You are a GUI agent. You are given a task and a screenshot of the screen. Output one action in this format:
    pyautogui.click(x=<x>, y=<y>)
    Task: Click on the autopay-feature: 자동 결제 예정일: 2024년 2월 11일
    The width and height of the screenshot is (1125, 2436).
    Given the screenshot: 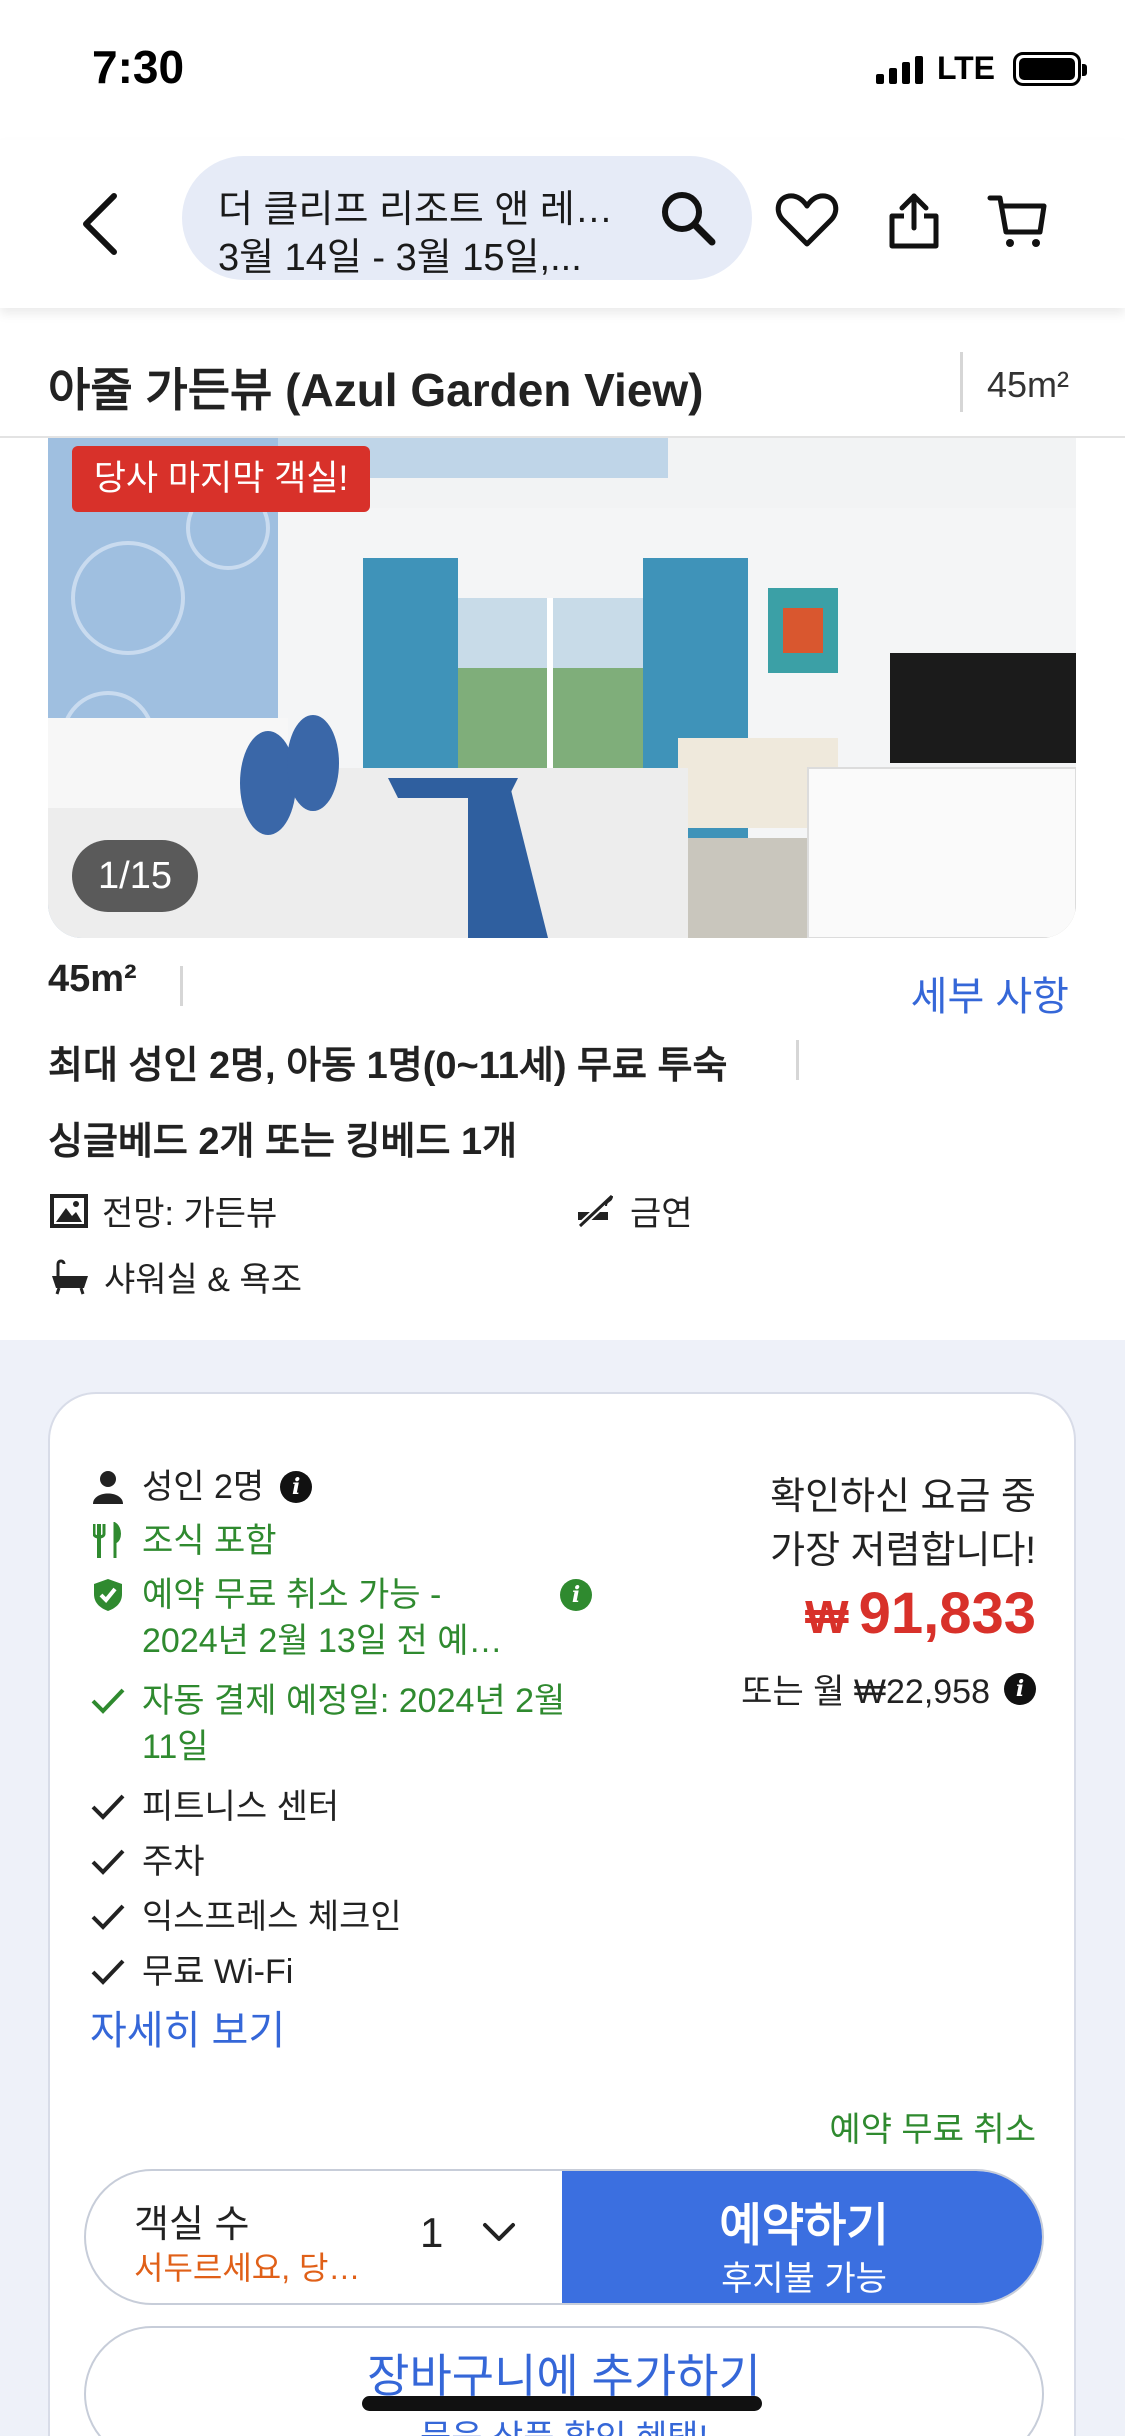 What is the action you would take?
    pyautogui.click(x=346, y=1724)
    